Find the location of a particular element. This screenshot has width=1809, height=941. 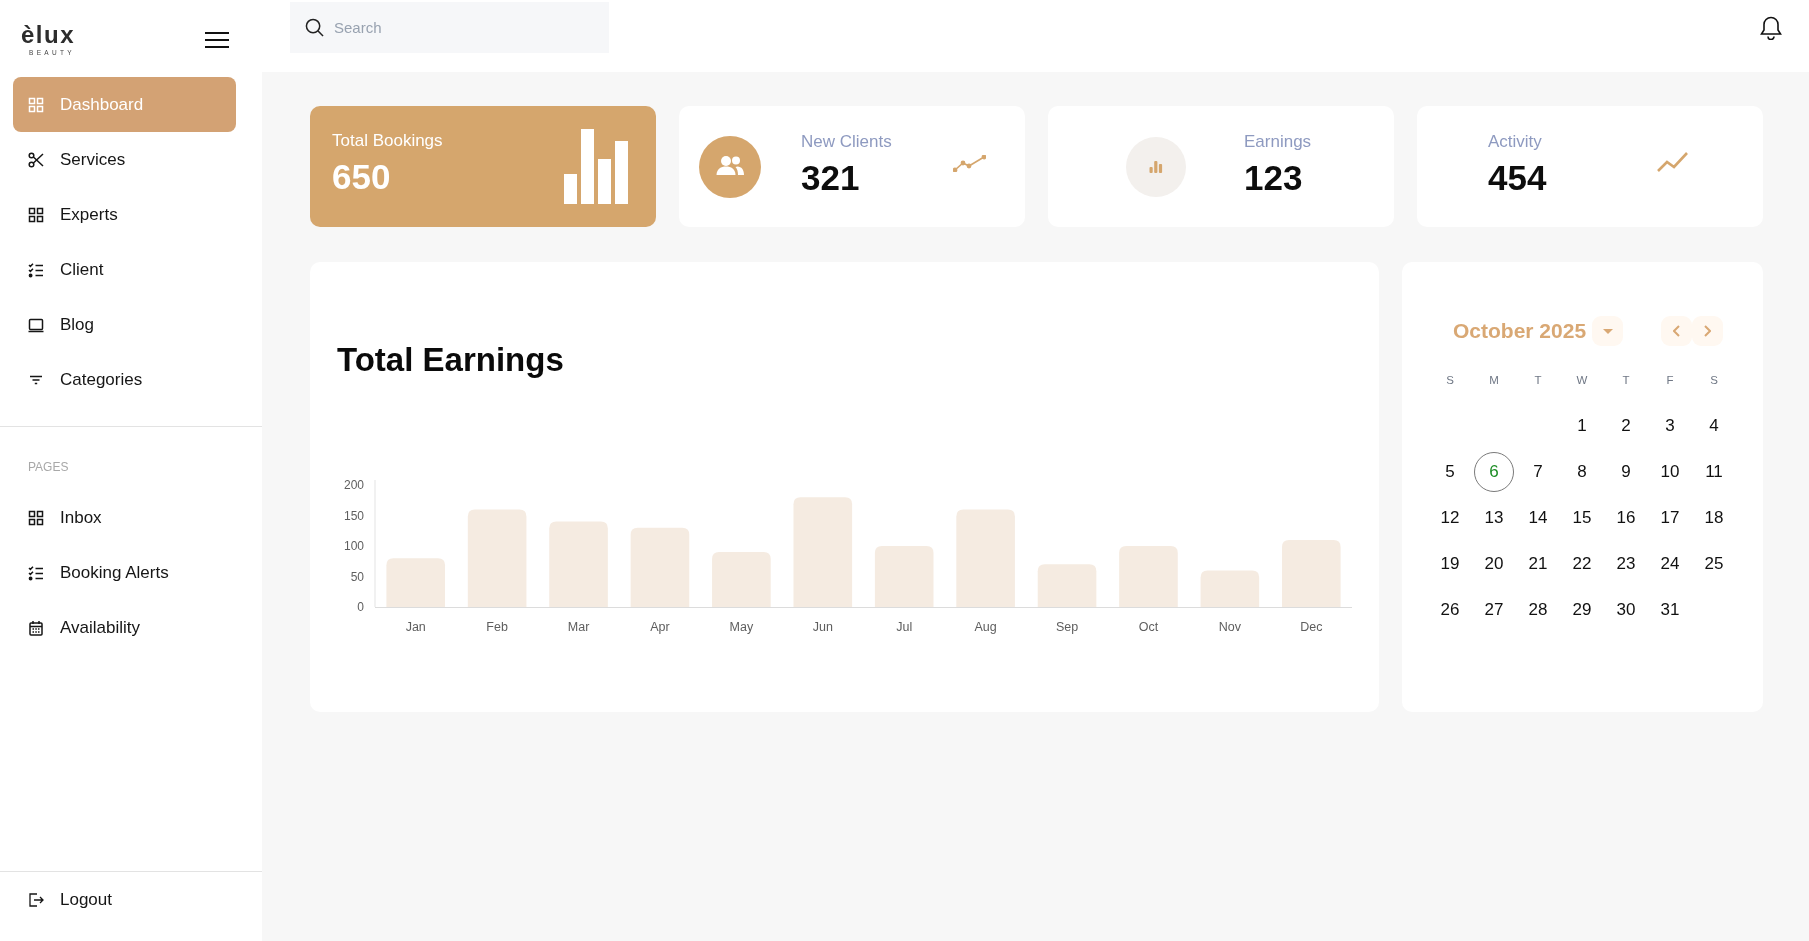

laptop-icon is located at coordinates (36, 324).